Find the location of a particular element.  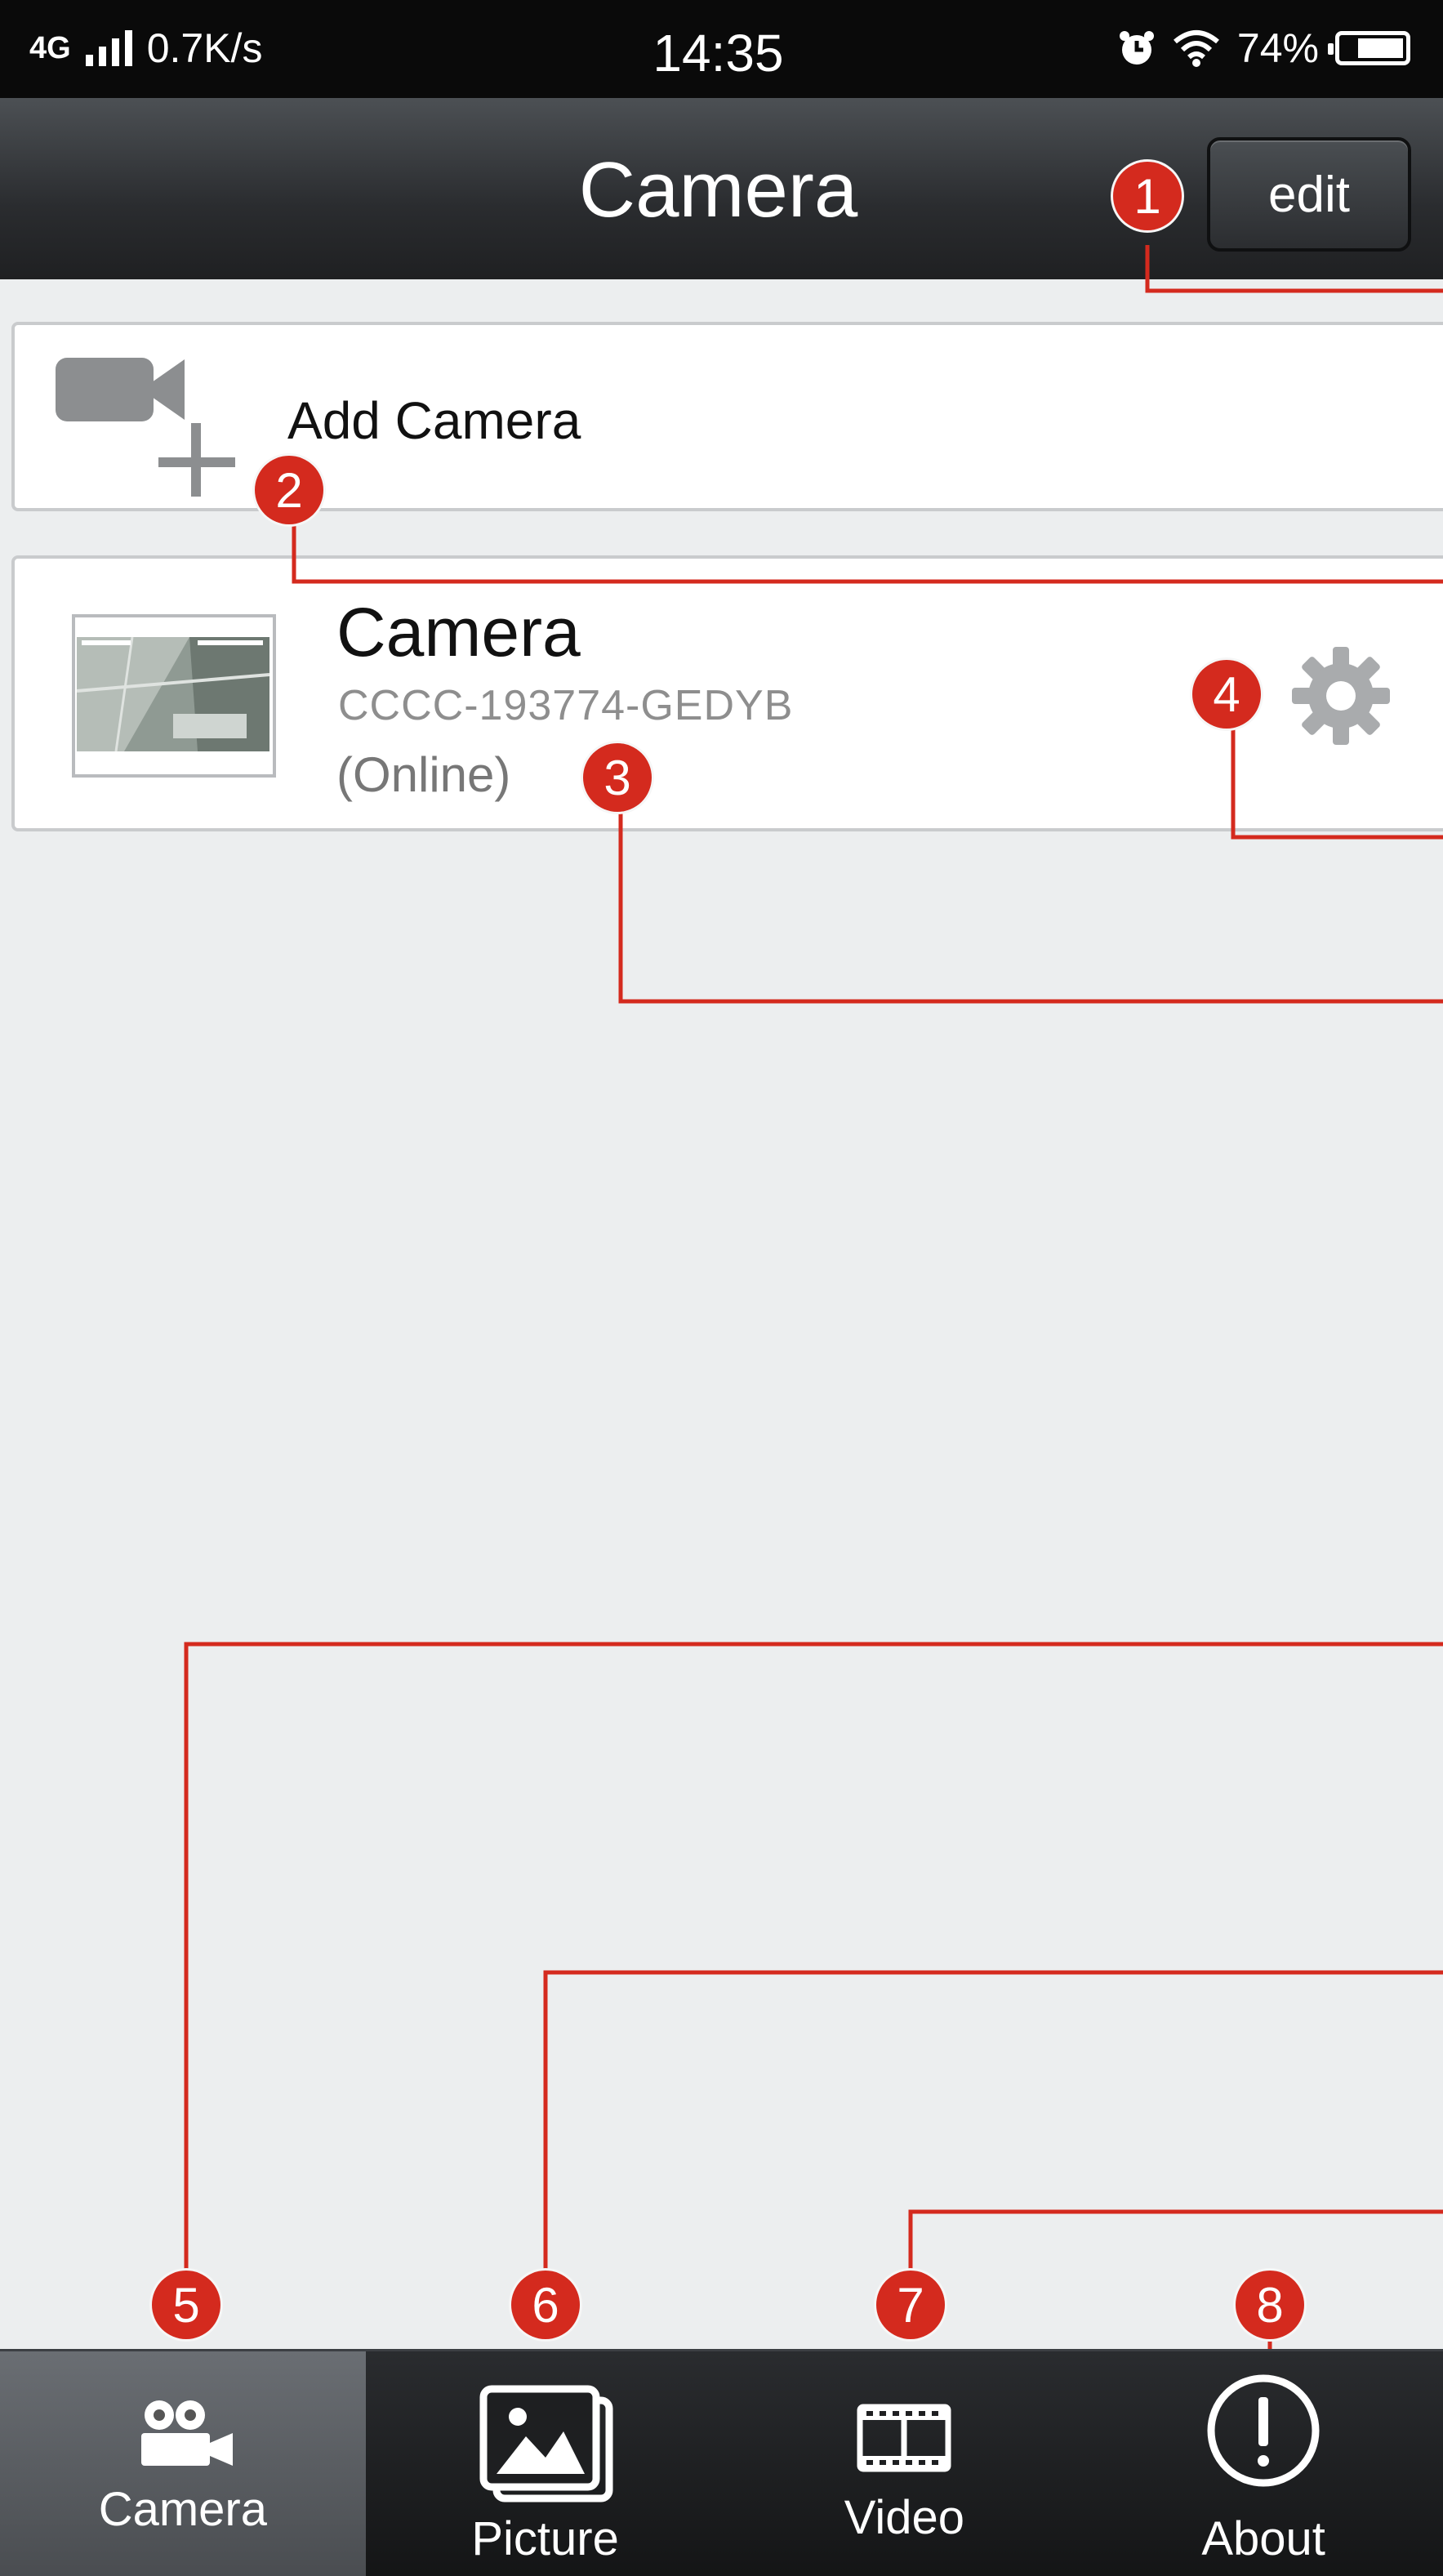

tab-video: Video is located at coordinates (904, 2463).